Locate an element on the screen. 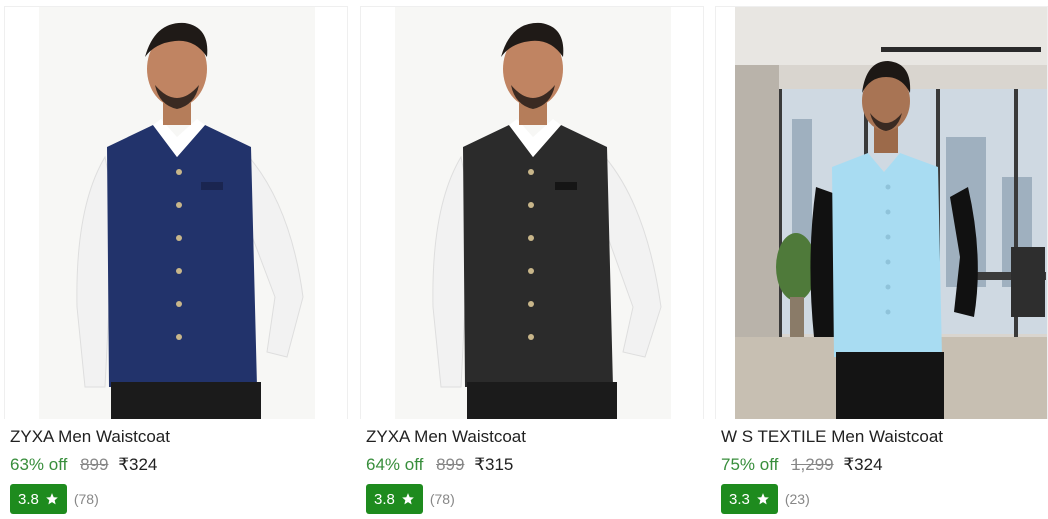  price-row: 64% off 899 ₹315 is located at coordinates (439, 465).